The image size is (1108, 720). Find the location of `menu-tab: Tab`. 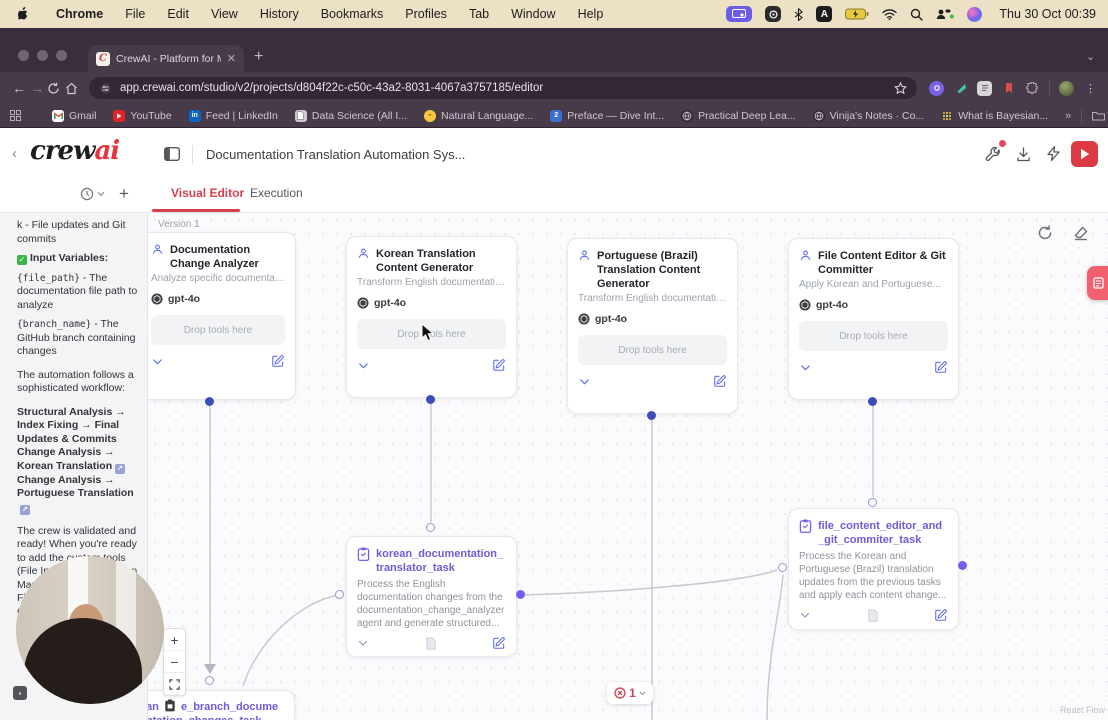

menu-tab: Tab is located at coordinates (479, 14).